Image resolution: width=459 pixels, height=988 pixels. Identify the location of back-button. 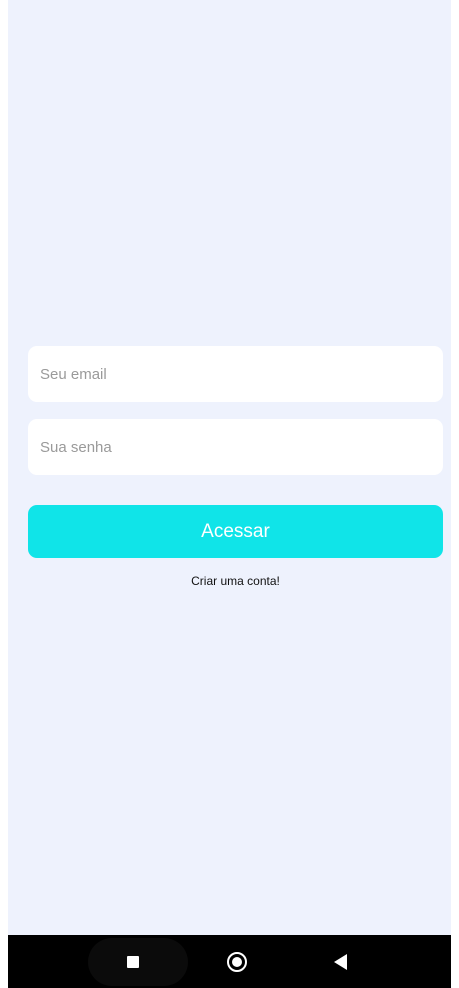
(340, 961).